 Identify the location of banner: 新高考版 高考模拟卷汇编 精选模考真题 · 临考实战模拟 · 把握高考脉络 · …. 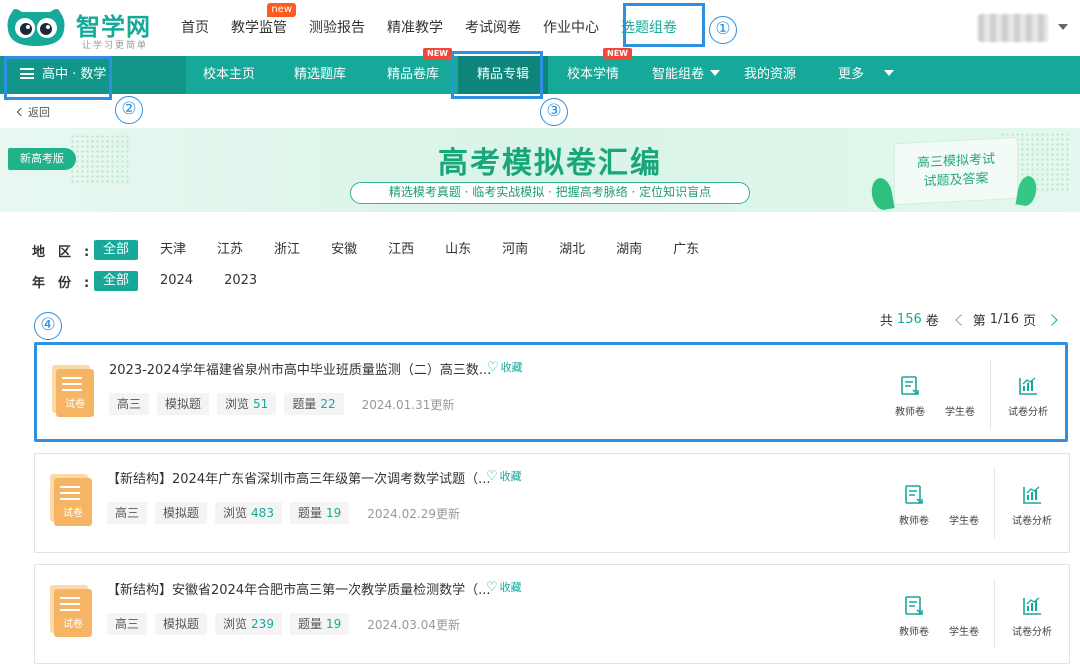
(540, 170).